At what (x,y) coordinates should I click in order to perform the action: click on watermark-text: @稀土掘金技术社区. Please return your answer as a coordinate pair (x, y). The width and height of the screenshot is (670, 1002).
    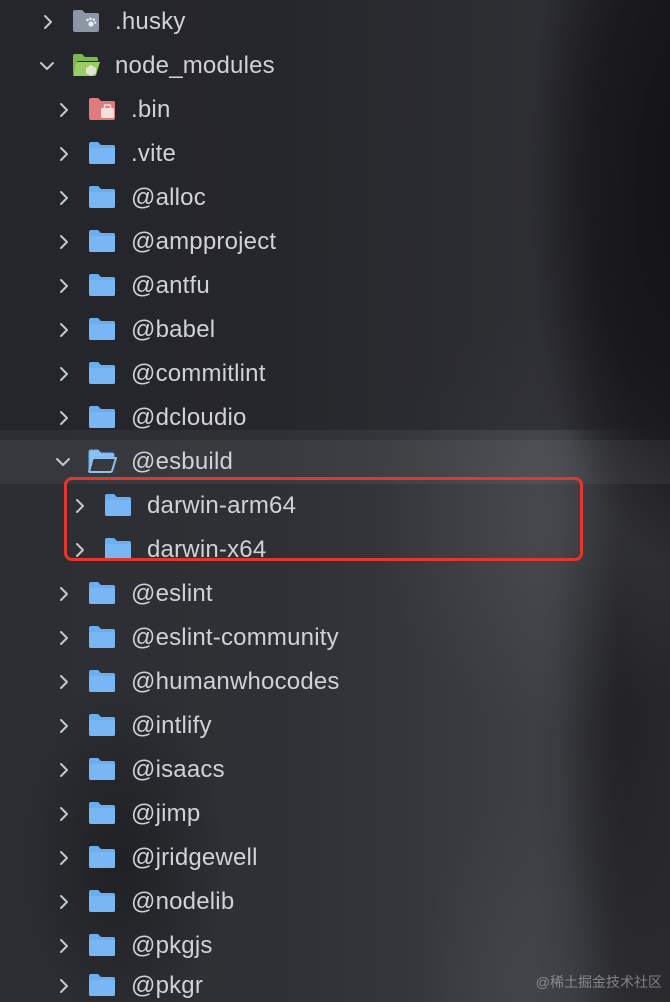
    Looking at the image, I should click on (598, 982).